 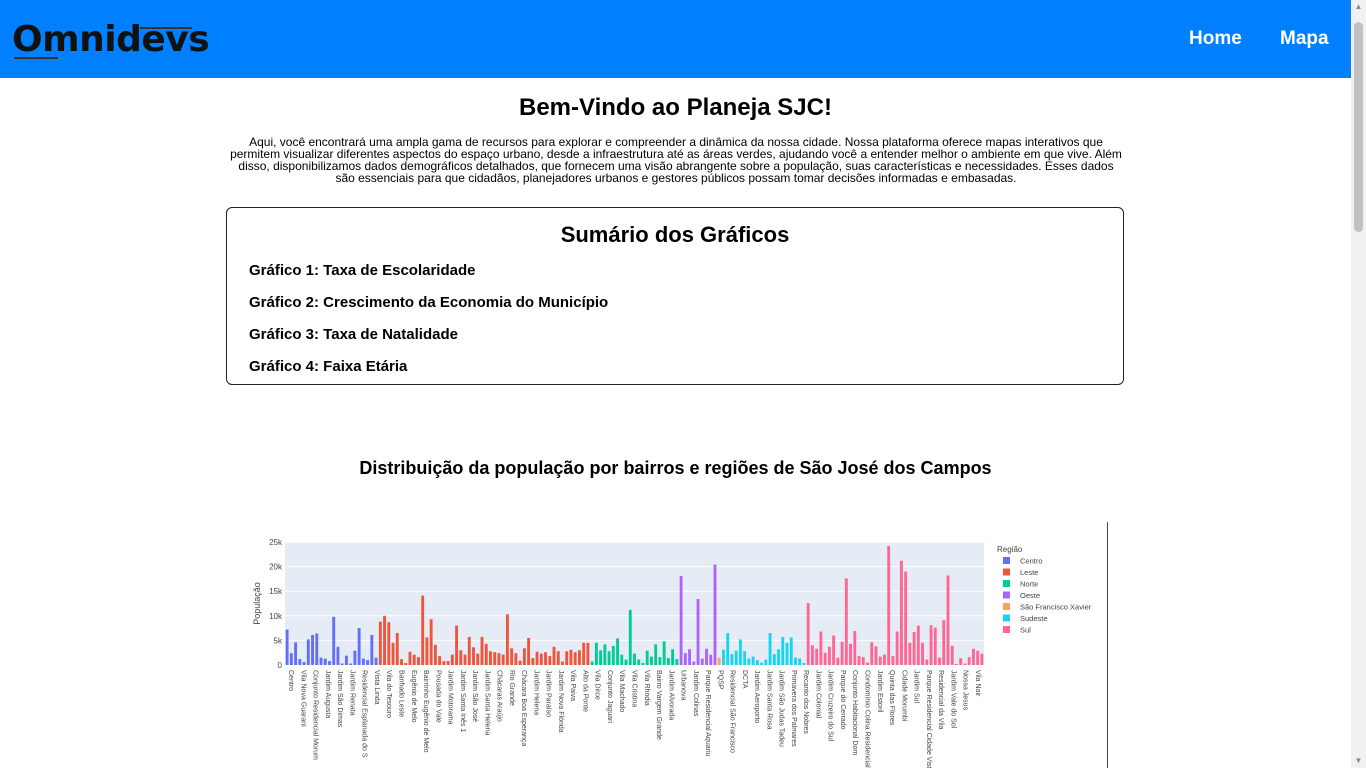 I want to click on legend-label: Leste, so click(x=1029, y=572).